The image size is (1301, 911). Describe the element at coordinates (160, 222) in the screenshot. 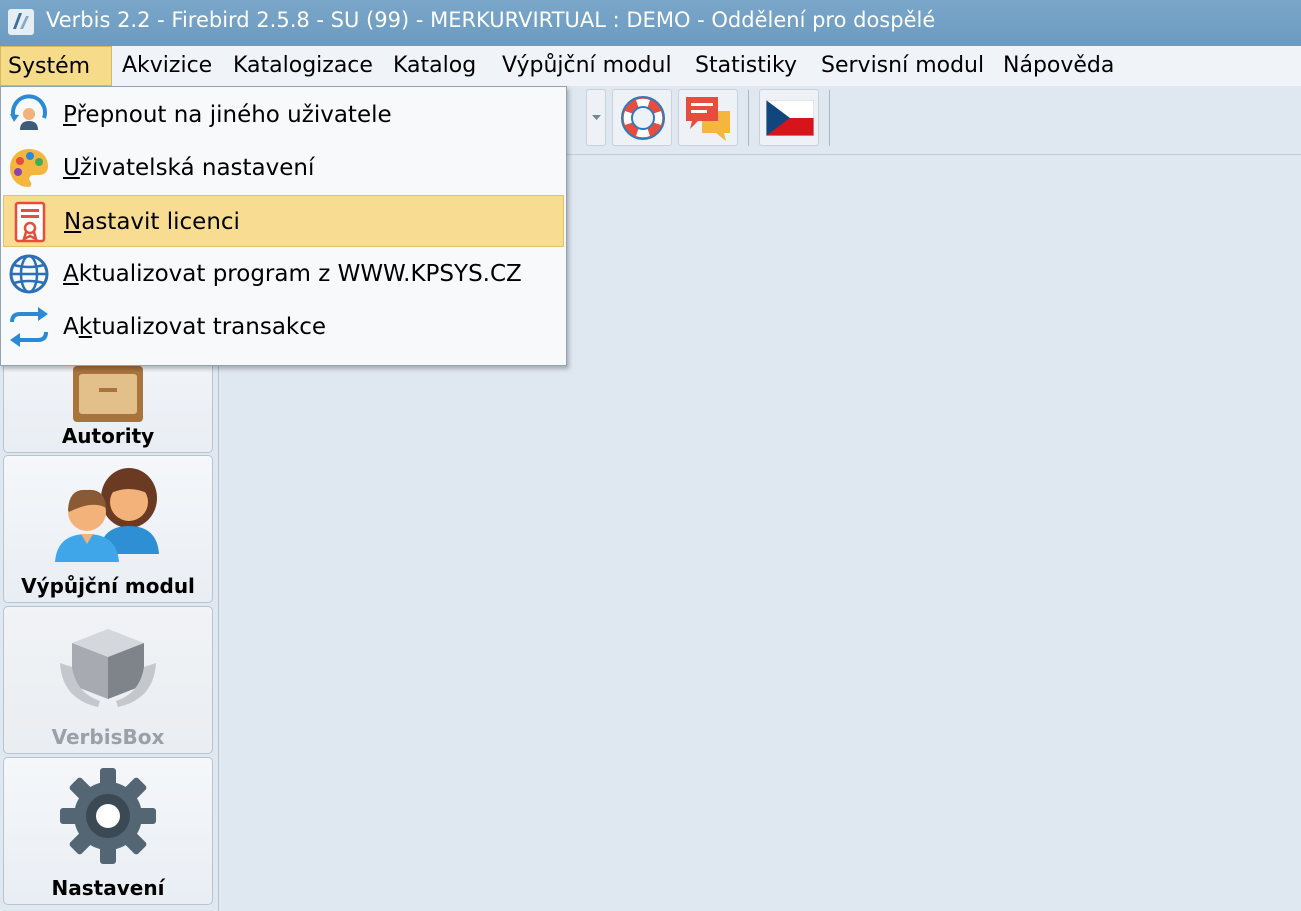

I see `menu-item-label: astavit licenci` at that location.